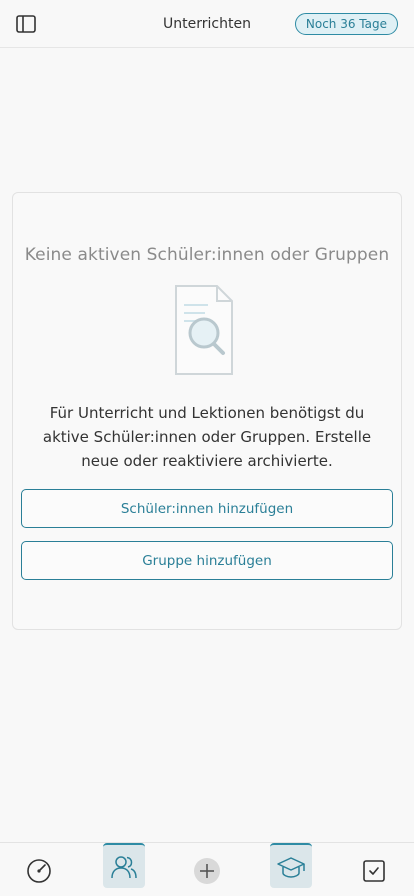  I want to click on bottom-navigation, so click(207, 869).